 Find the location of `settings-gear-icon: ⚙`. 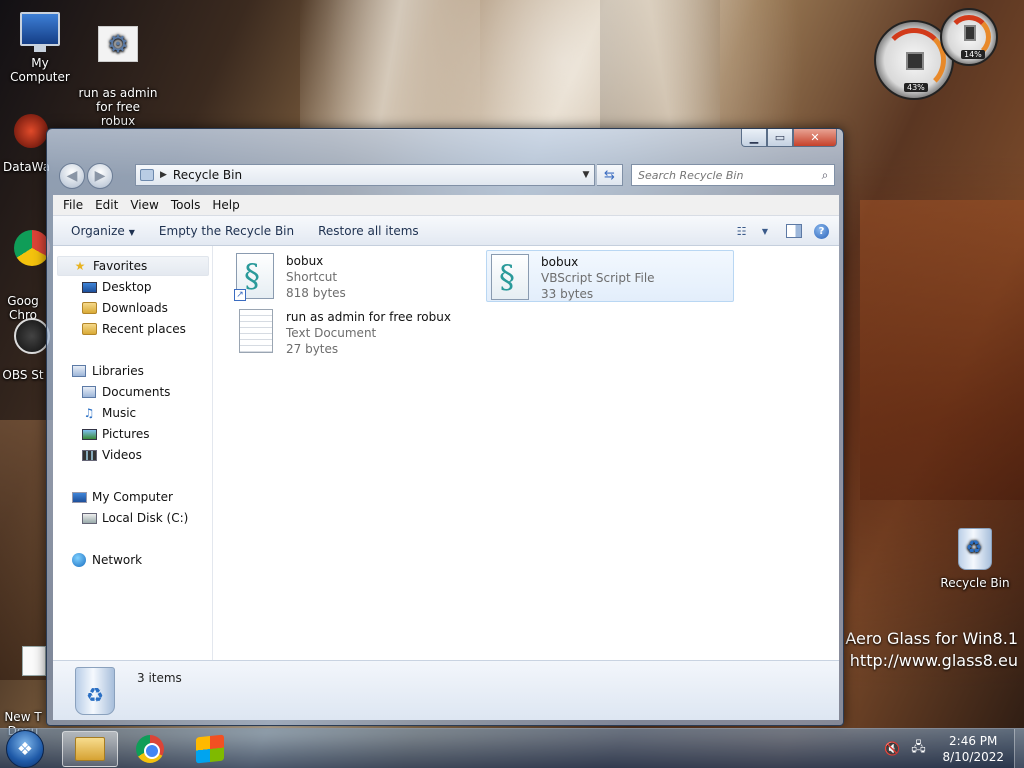

settings-gear-icon: ⚙ is located at coordinates (118, 44).